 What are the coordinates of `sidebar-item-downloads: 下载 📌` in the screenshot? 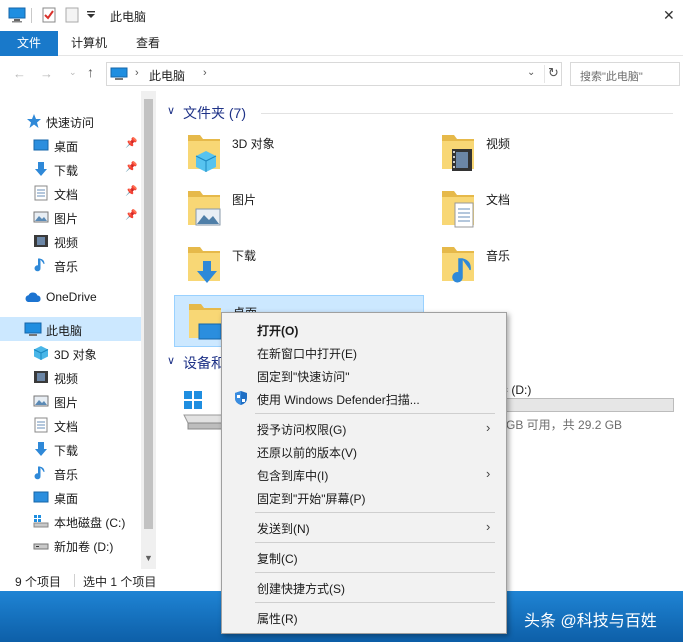 It's located at (70, 169).